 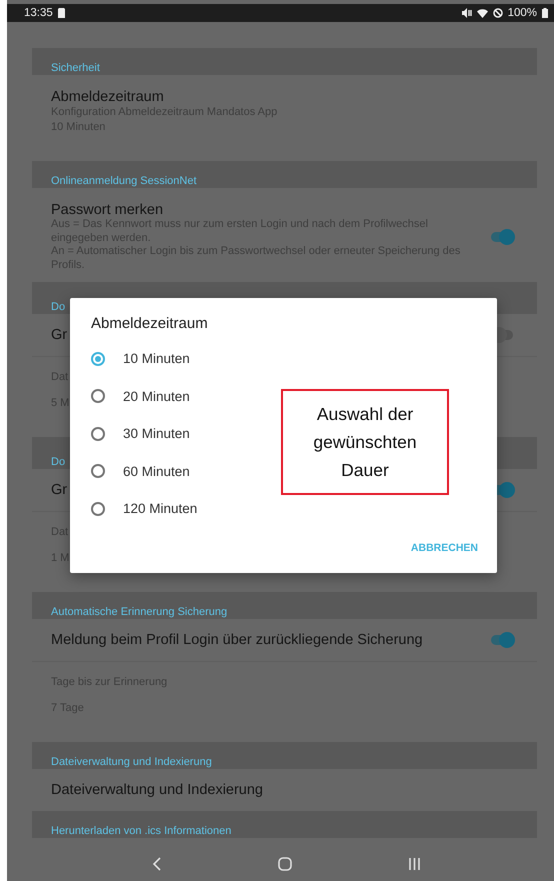 What do you see at coordinates (107, 210) in the screenshot?
I see `setting-title: Passwort merken` at bounding box center [107, 210].